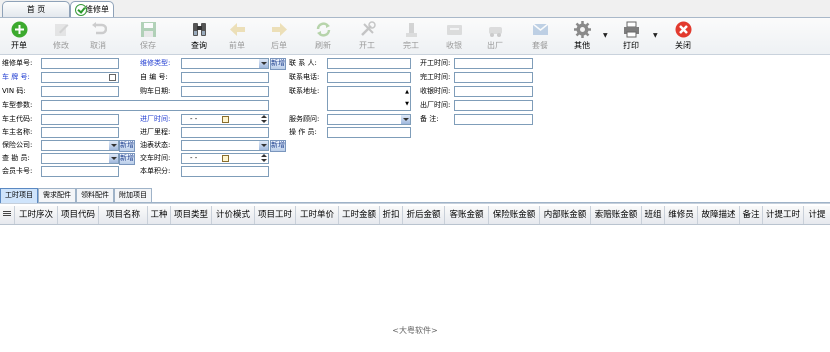 The image size is (830, 352). Describe the element at coordinates (304, 119) in the screenshot. I see `advisor-label: 服务顾问:` at that location.